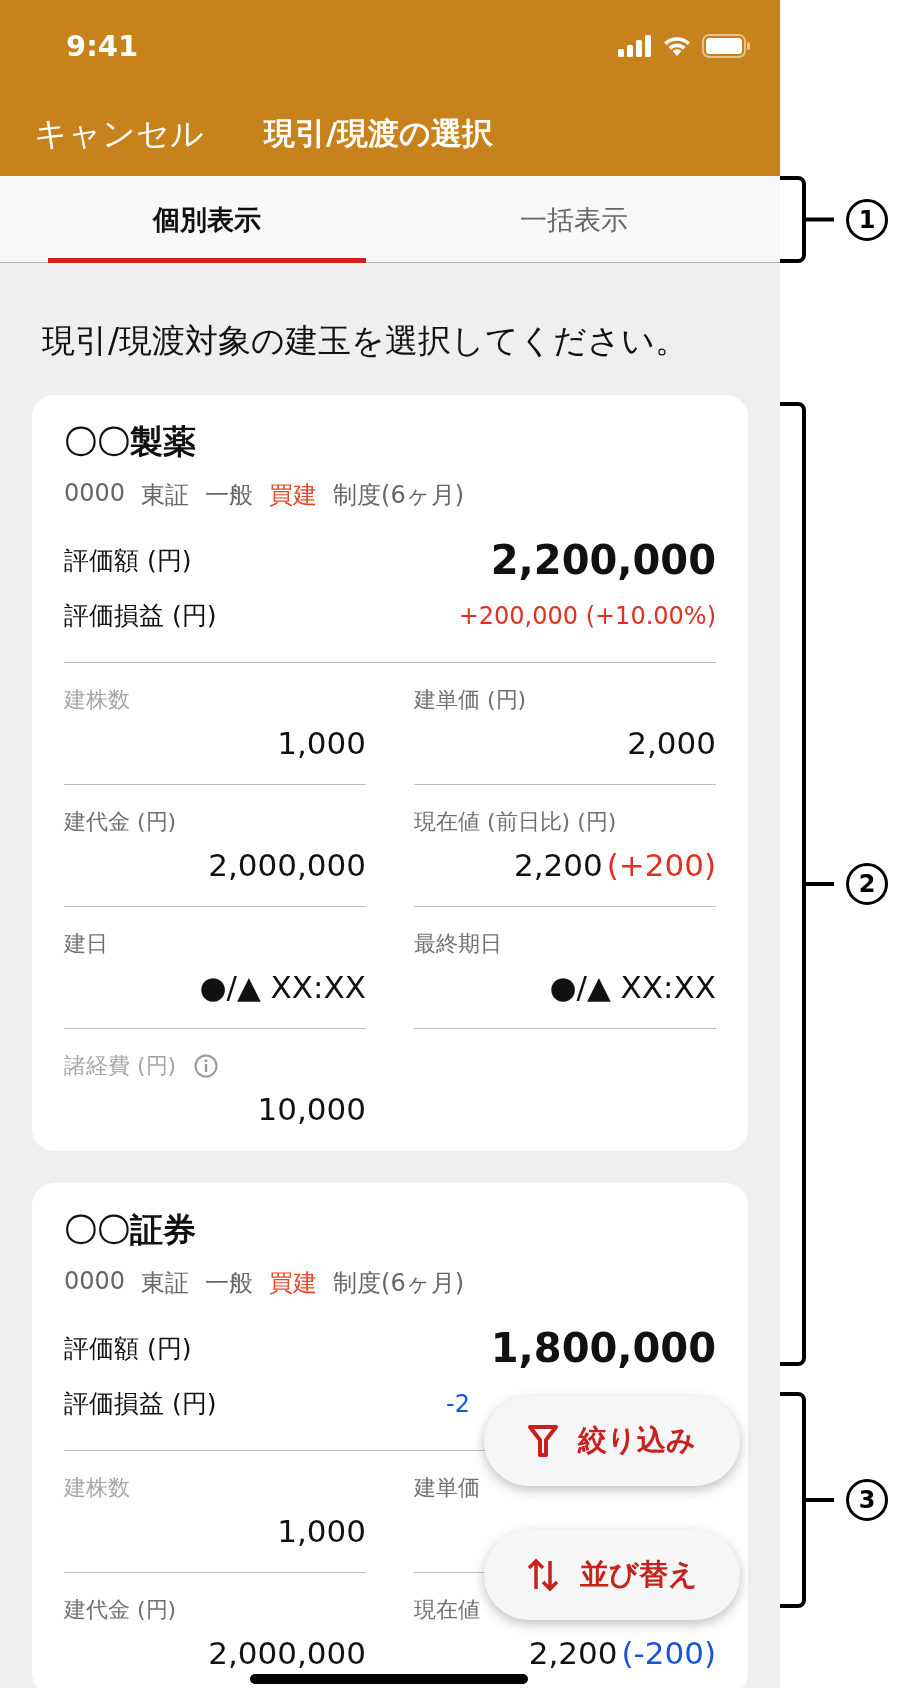  Describe the element at coordinates (612, 1575) in the screenshot. I see `sort-button: 並び替え` at that location.